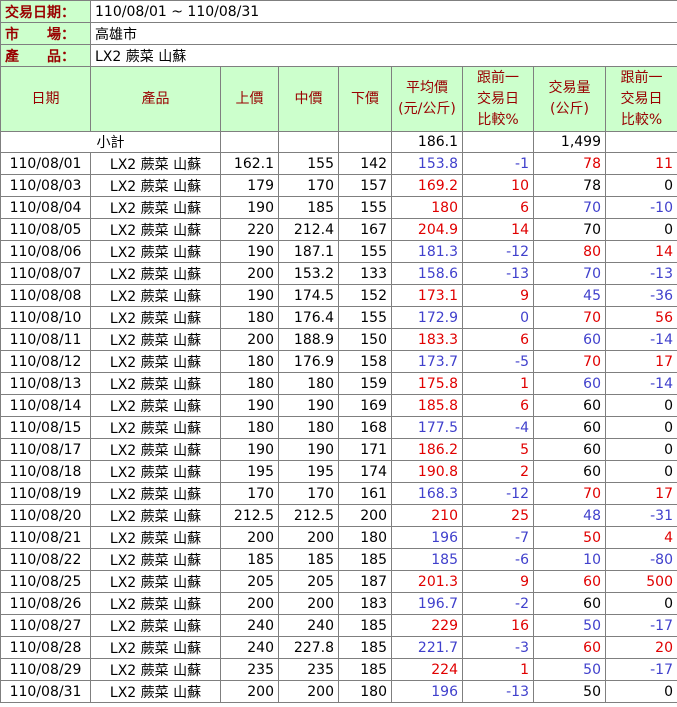 The width and height of the screenshot is (677, 707). Describe the element at coordinates (569, 515) in the screenshot. I see `row-volume: 48` at that location.